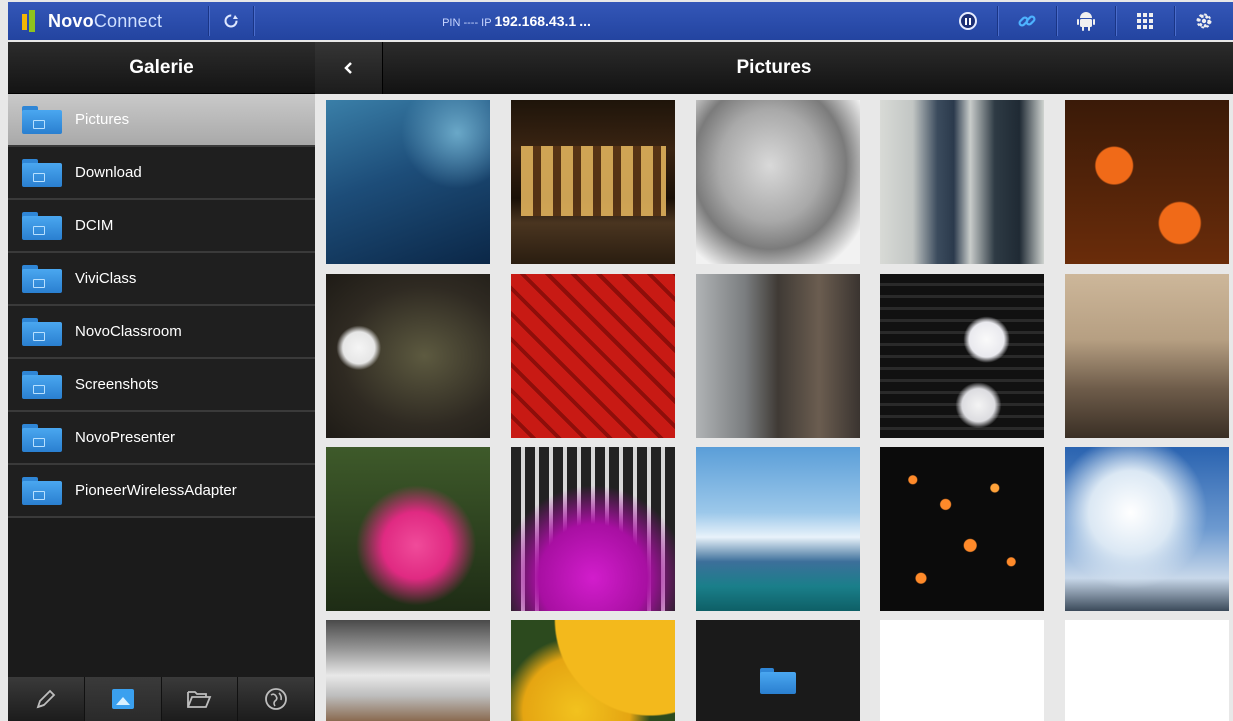 This screenshot has height=721, width=1233. Describe the element at coordinates (161, 120) in the screenshot. I see `folder-item-pictures: Pictures` at that location.